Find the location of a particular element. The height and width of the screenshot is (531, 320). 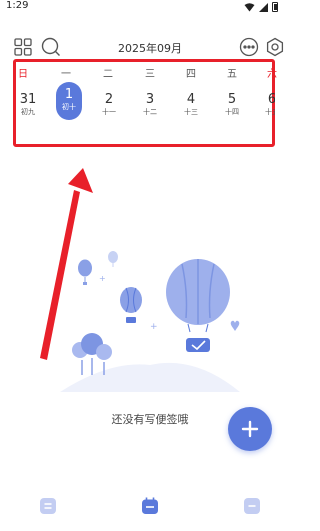

day-number: 3 is located at coordinates (150, 99).